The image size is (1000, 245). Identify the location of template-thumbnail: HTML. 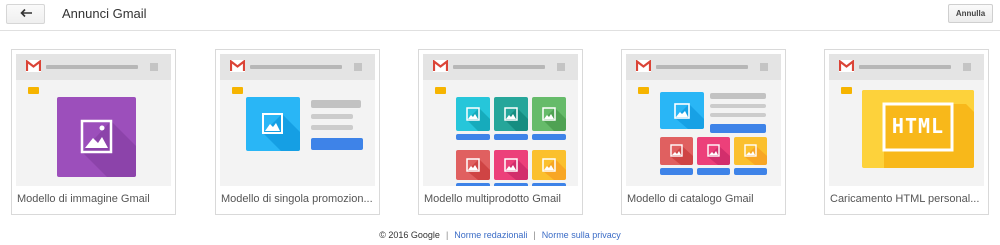
(906, 120).